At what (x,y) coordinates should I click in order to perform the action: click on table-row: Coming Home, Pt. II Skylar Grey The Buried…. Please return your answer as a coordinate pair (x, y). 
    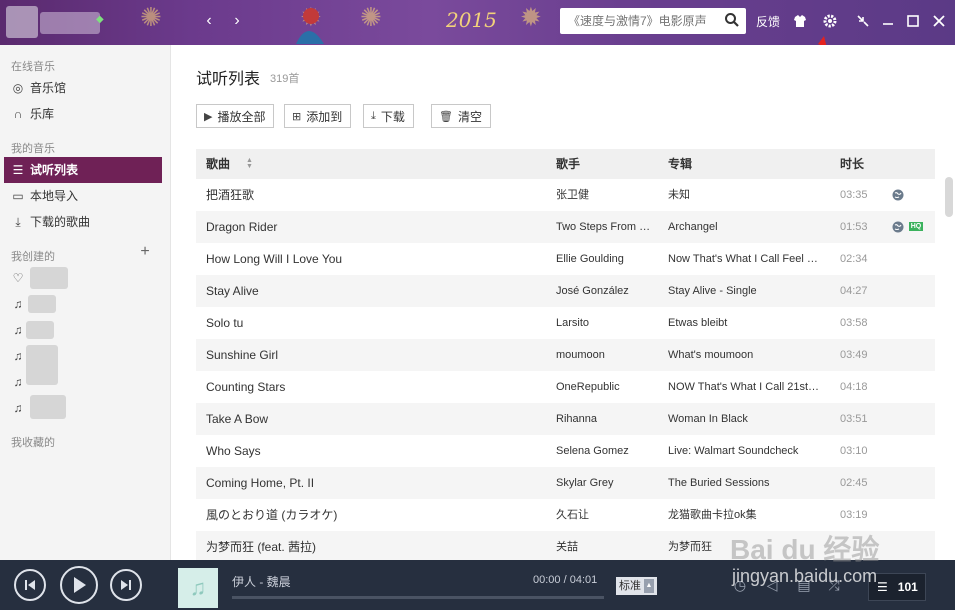
    Looking at the image, I should click on (565, 483).